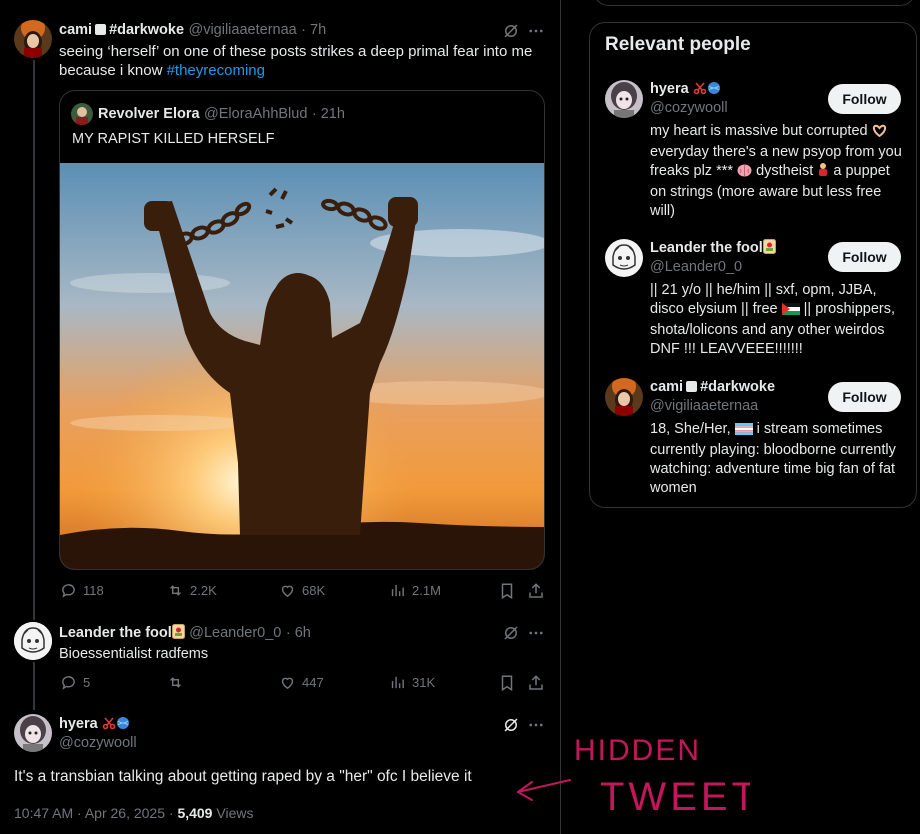  What do you see at coordinates (95, 813) in the screenshot?
I see `tweet-date: 10:47 AM · Apr 26, 2025 ·` at bounding box center [95, 813].